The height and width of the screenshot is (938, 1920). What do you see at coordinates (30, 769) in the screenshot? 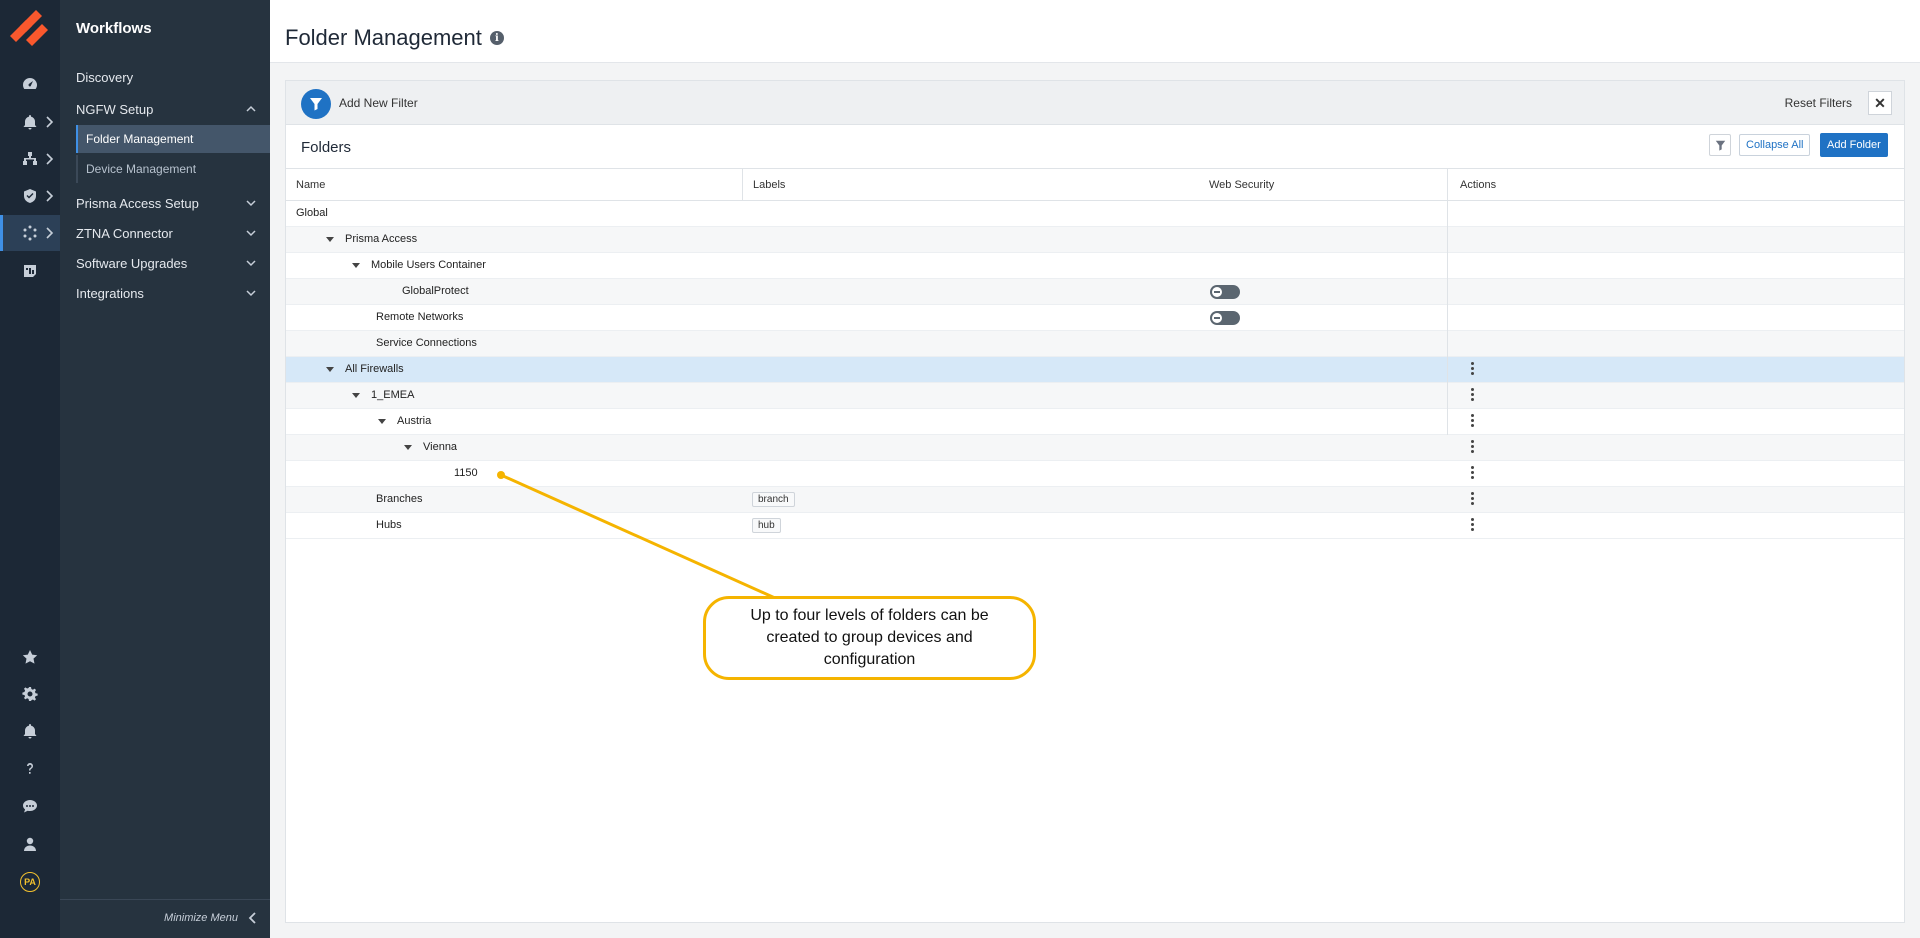
I see `rail-help` at bounding box center [30, 769].